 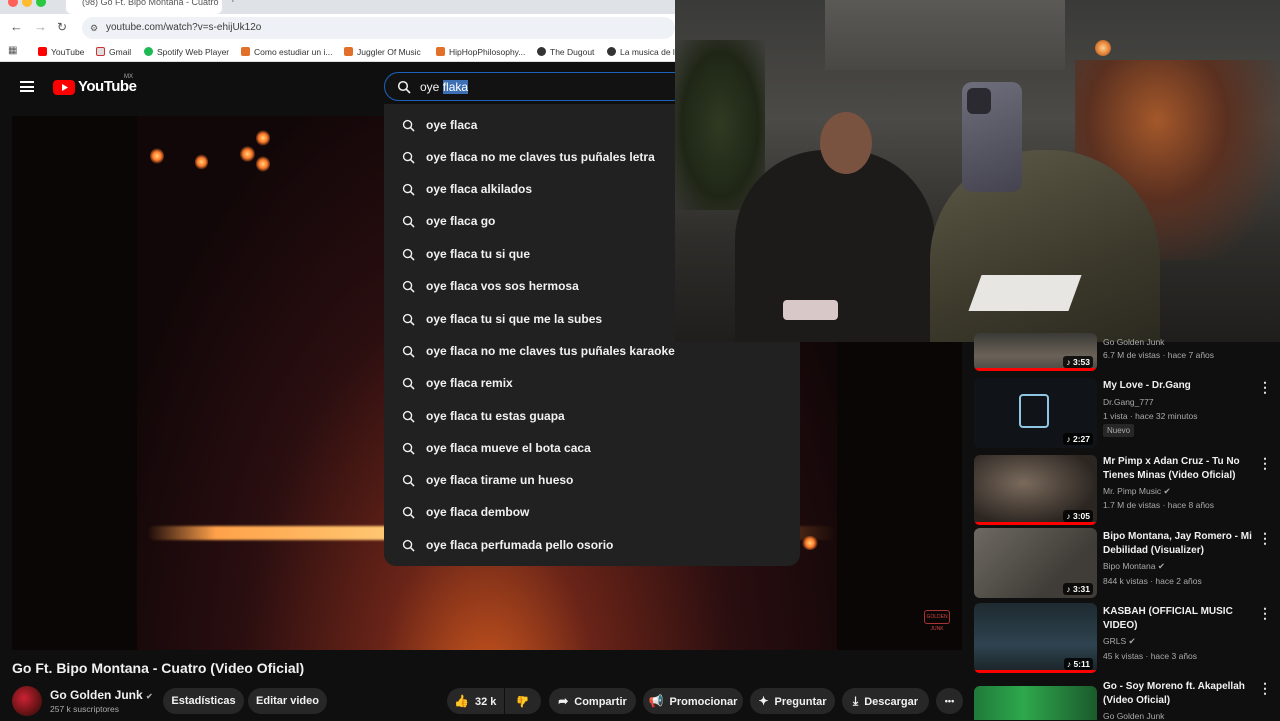 I want to click on related-video-title: My Love - Dr.Gang, so click(x=1178, y=386).